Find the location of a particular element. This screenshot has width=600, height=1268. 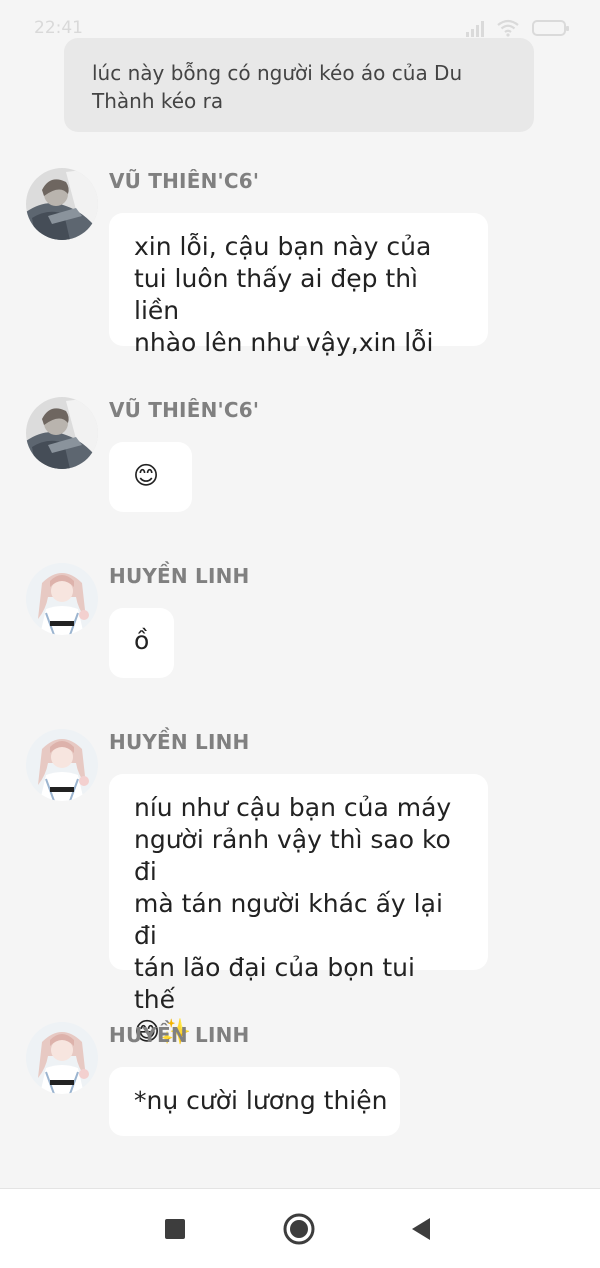

message-line: tui luôn thấy ai đẹp thì liền is located at coordinates (276, 294).